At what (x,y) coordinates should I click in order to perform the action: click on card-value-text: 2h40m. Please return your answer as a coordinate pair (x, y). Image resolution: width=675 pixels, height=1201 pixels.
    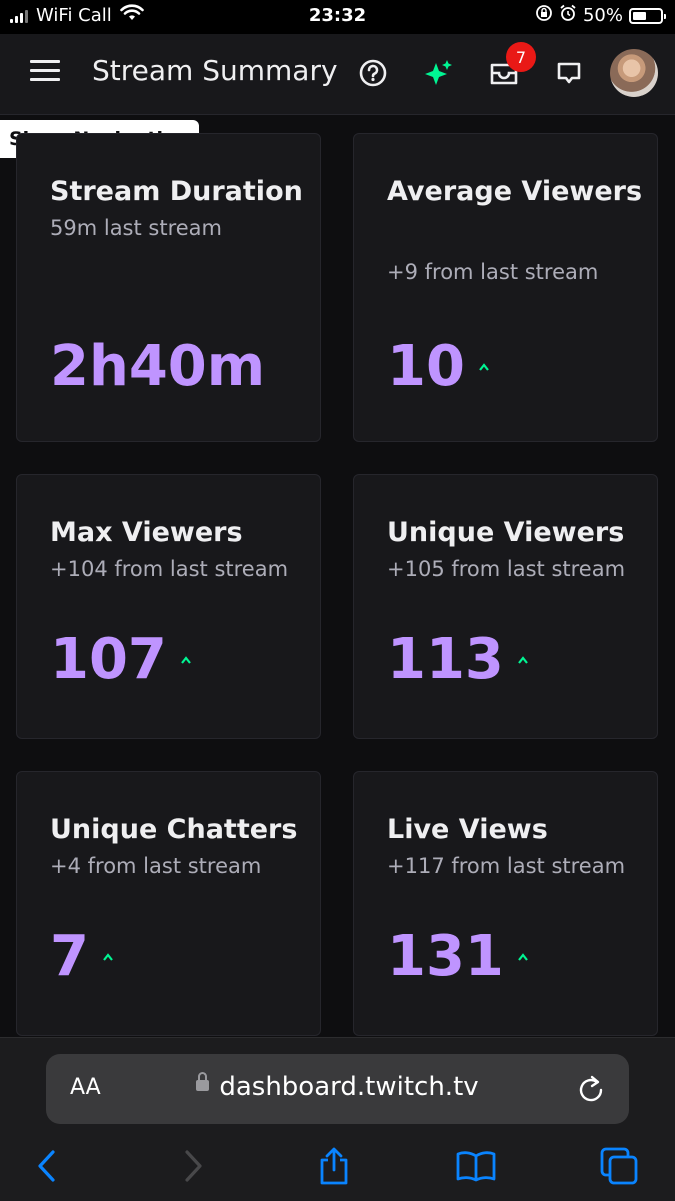
    Looking at the image, I should click on (158, 366).